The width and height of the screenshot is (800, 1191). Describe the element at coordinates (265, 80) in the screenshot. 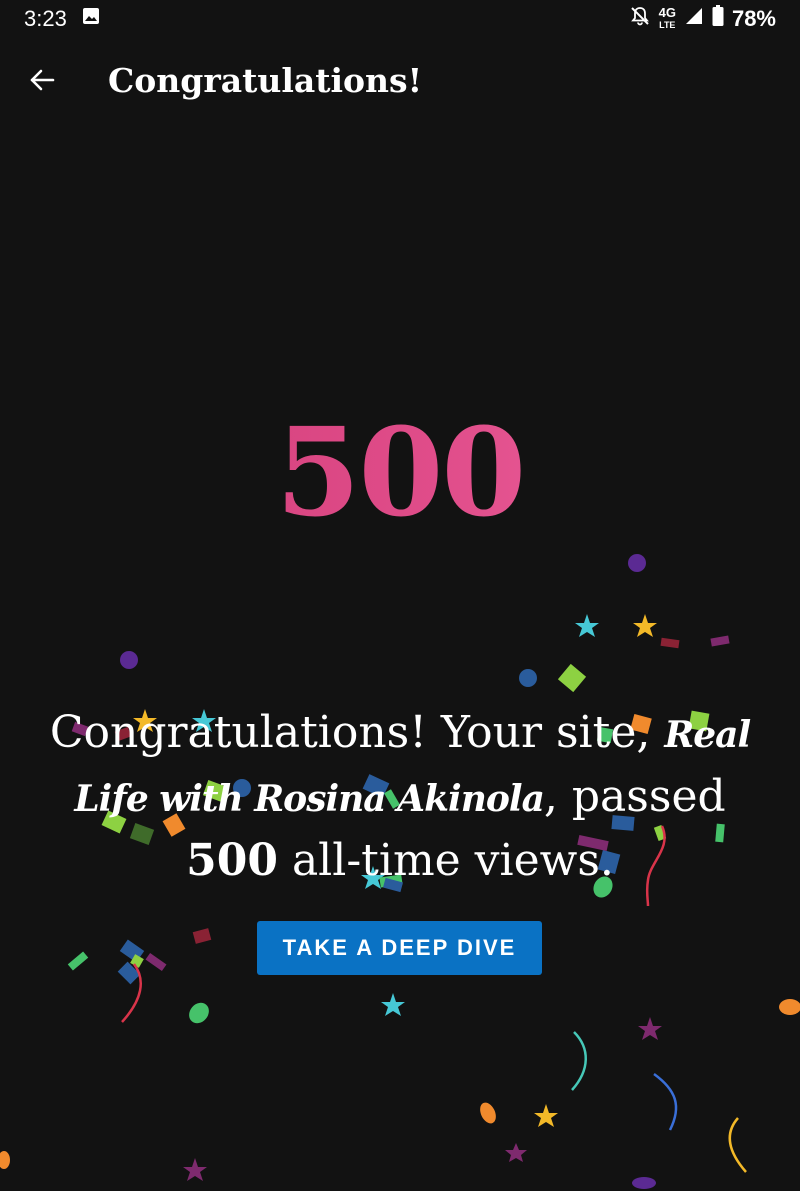

I see `page-title: Congratulations!` at that location.